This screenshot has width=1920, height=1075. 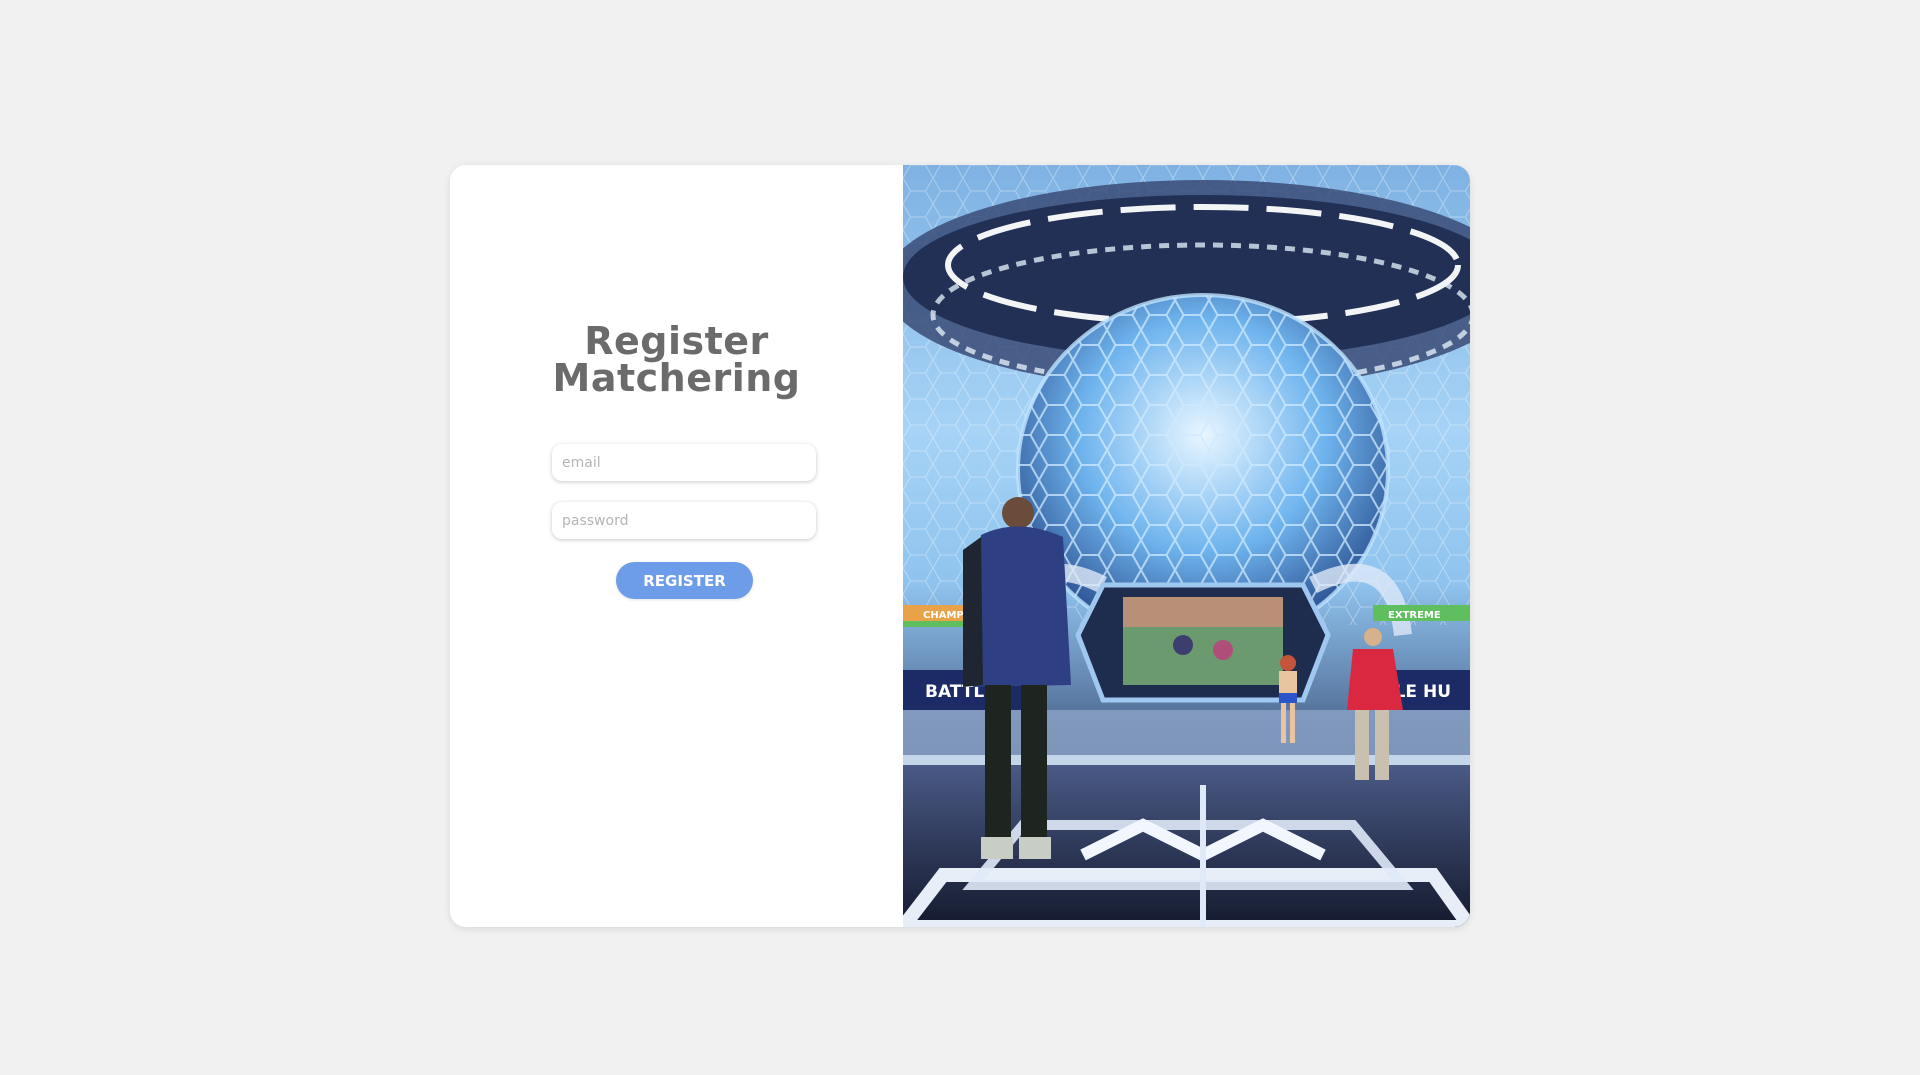 I want to click on banner-right-text: EXTREME, so click(x=1414, y=615).